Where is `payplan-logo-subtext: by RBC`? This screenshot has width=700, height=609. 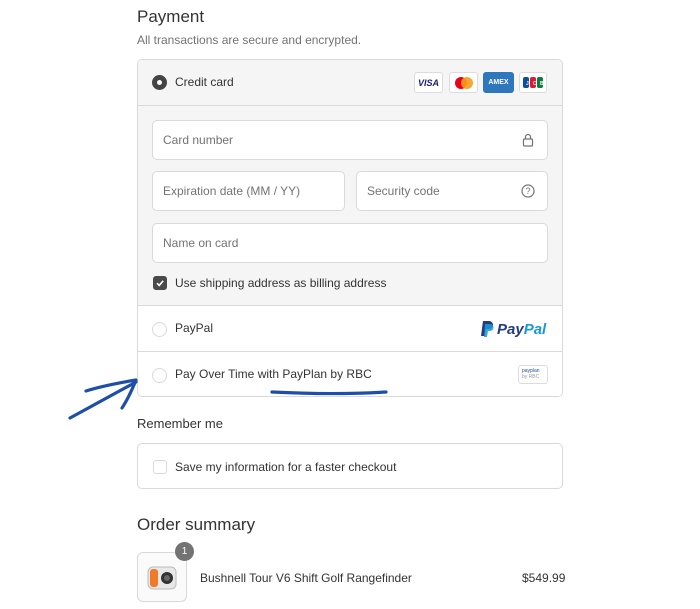
payplan-logo-subtext: by RBC is located at coordinates (531, 377).